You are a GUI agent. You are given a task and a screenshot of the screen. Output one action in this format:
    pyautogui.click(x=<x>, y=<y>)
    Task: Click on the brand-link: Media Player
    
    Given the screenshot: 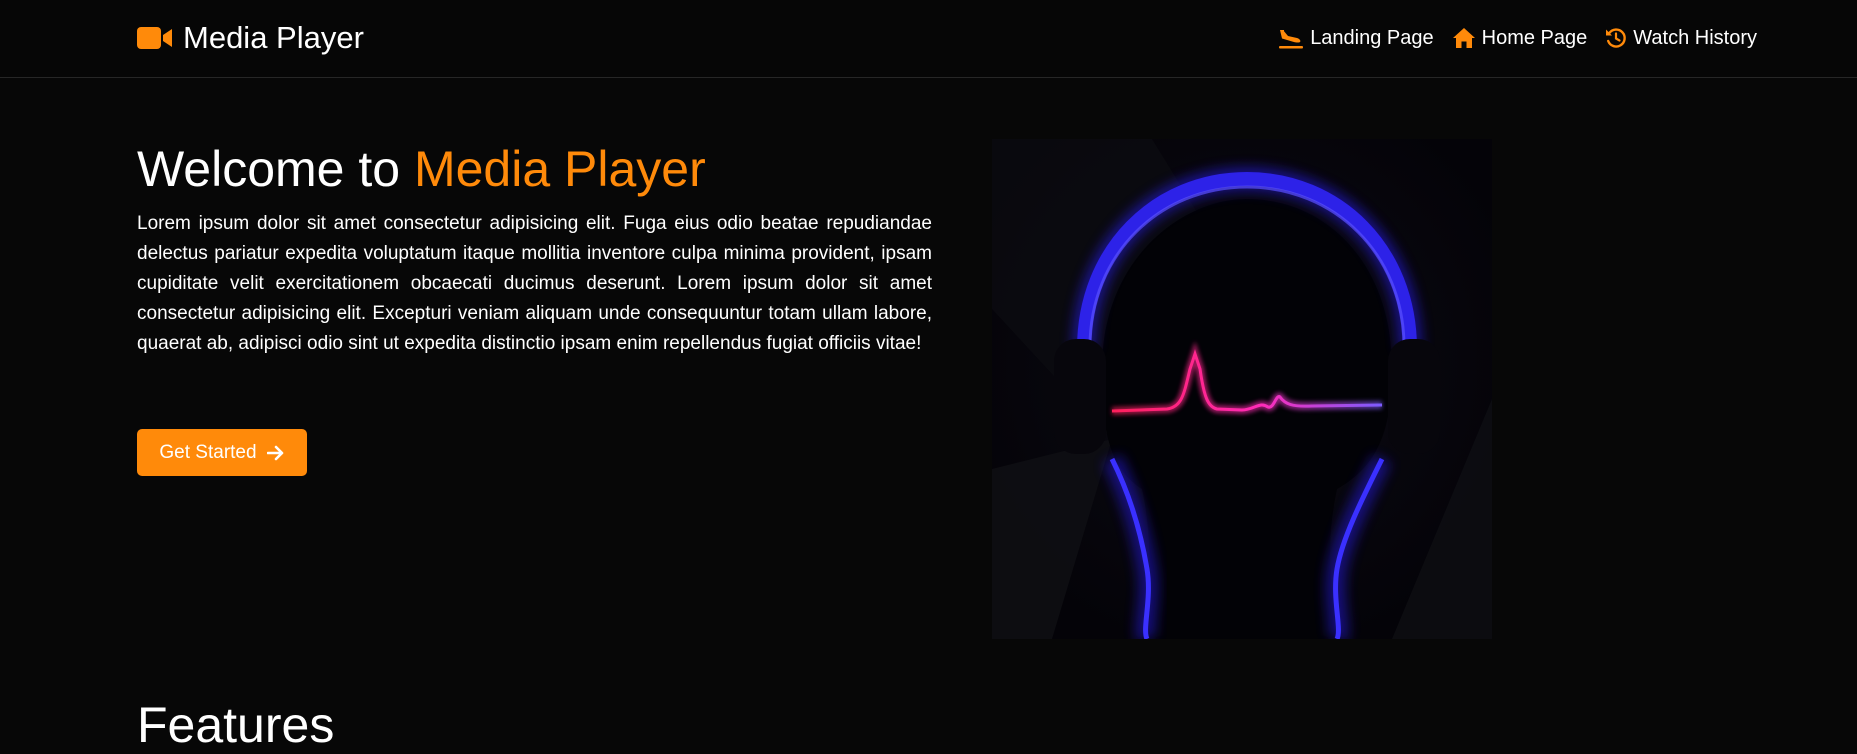 What is the action you would take?
    pyautogui.click(x=250, y=38)
    